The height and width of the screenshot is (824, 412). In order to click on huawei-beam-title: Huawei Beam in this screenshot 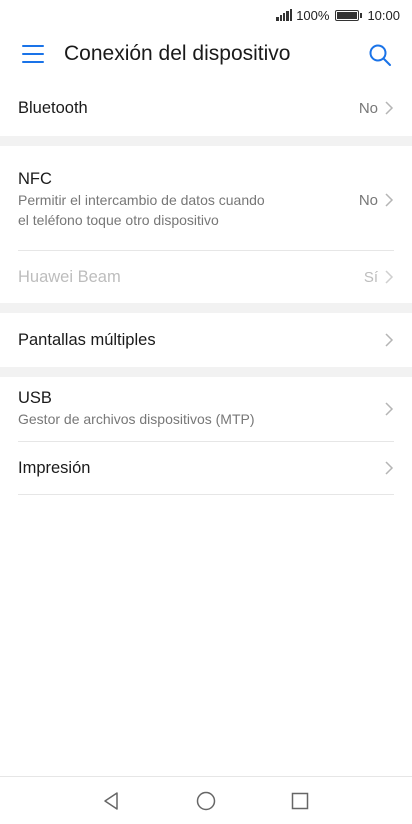, I will do `click(69, 276)`.